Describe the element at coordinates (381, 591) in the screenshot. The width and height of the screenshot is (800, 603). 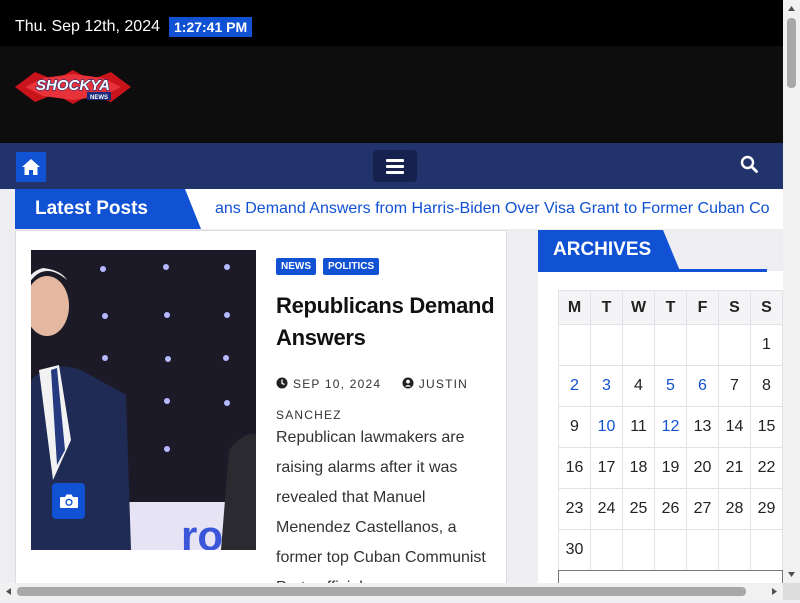
I see `horizontal-scroll-thumb` at that location.